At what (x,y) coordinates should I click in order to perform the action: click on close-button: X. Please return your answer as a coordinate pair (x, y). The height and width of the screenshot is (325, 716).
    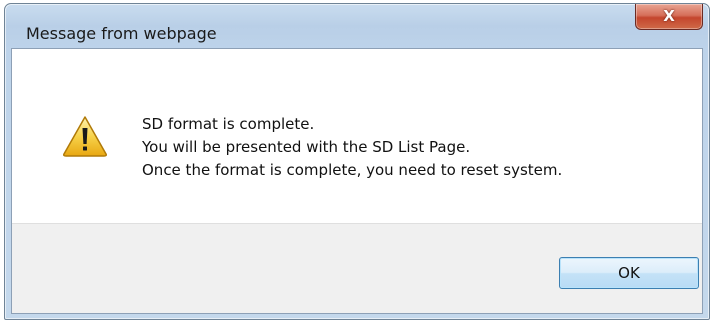
    Looking at the image, I should click on (669, 17).